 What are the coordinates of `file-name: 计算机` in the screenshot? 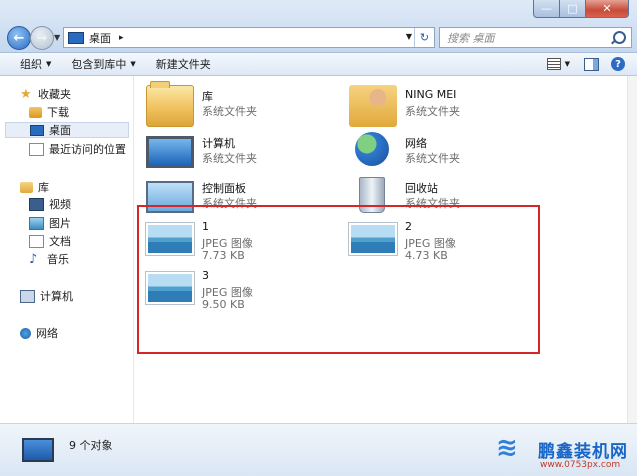 It's located at (218, 143).